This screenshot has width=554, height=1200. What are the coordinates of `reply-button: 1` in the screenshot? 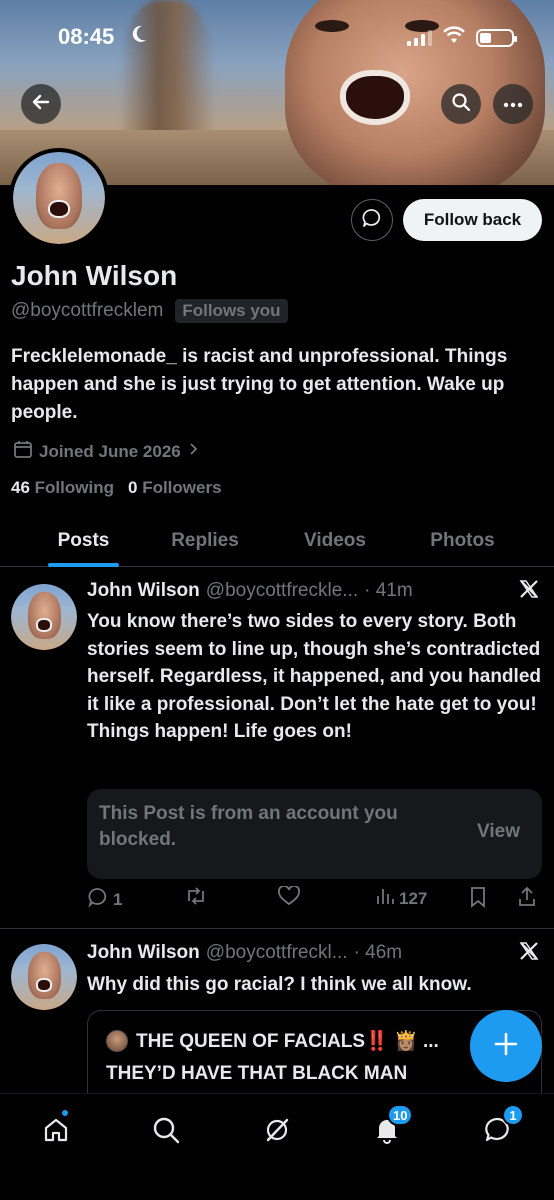 It's located at (104, 899).